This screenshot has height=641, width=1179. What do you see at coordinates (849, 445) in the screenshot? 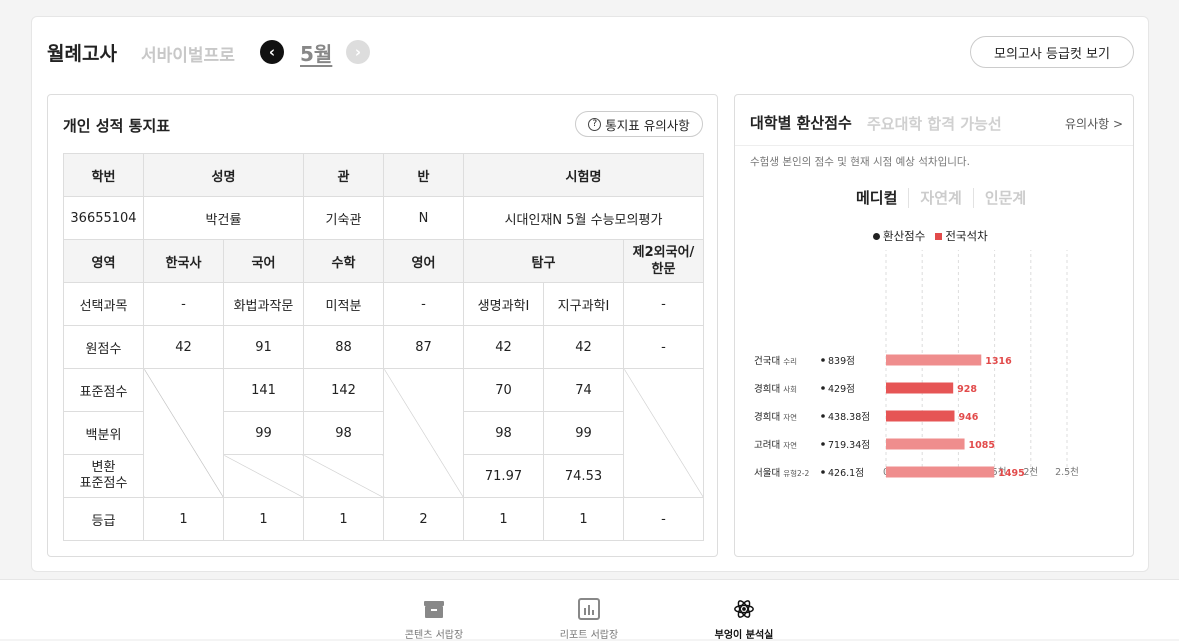
I see `score-value: 719.34점` at bounding box center [849, 445].